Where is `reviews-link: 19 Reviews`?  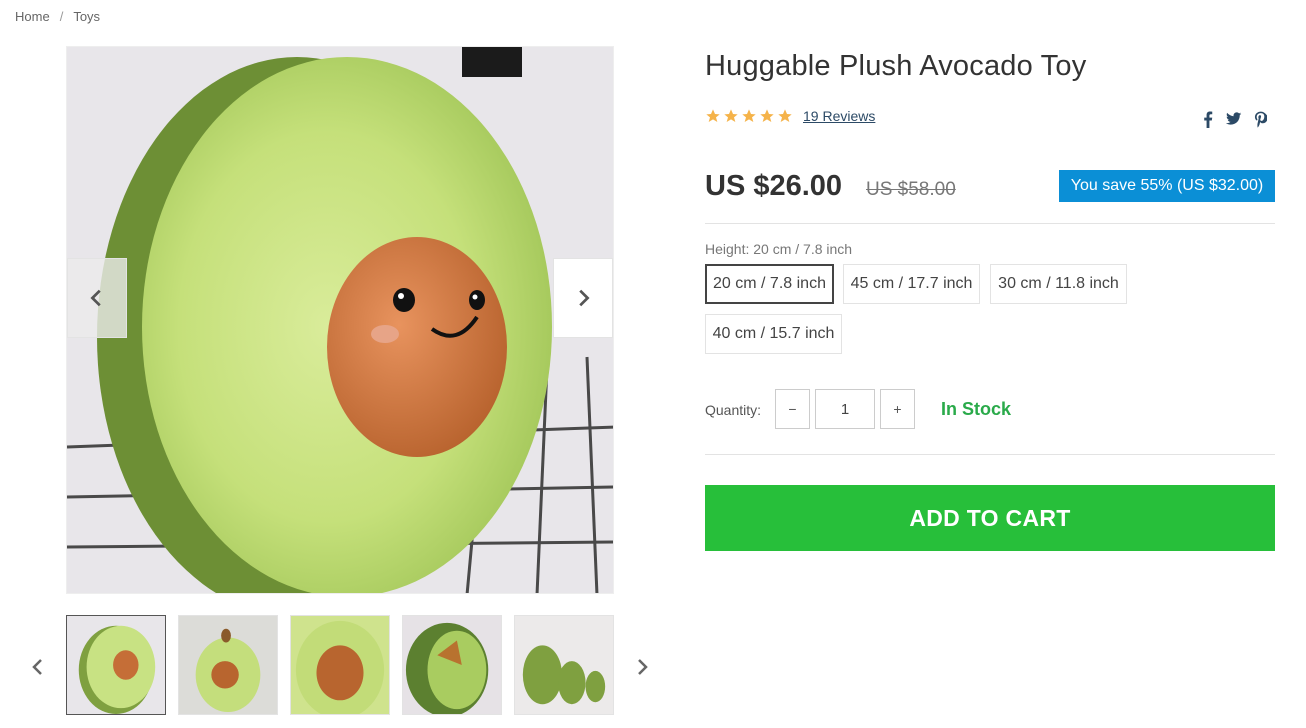
reviews-link: 19 Reviews is located at coordinates (839, 116).